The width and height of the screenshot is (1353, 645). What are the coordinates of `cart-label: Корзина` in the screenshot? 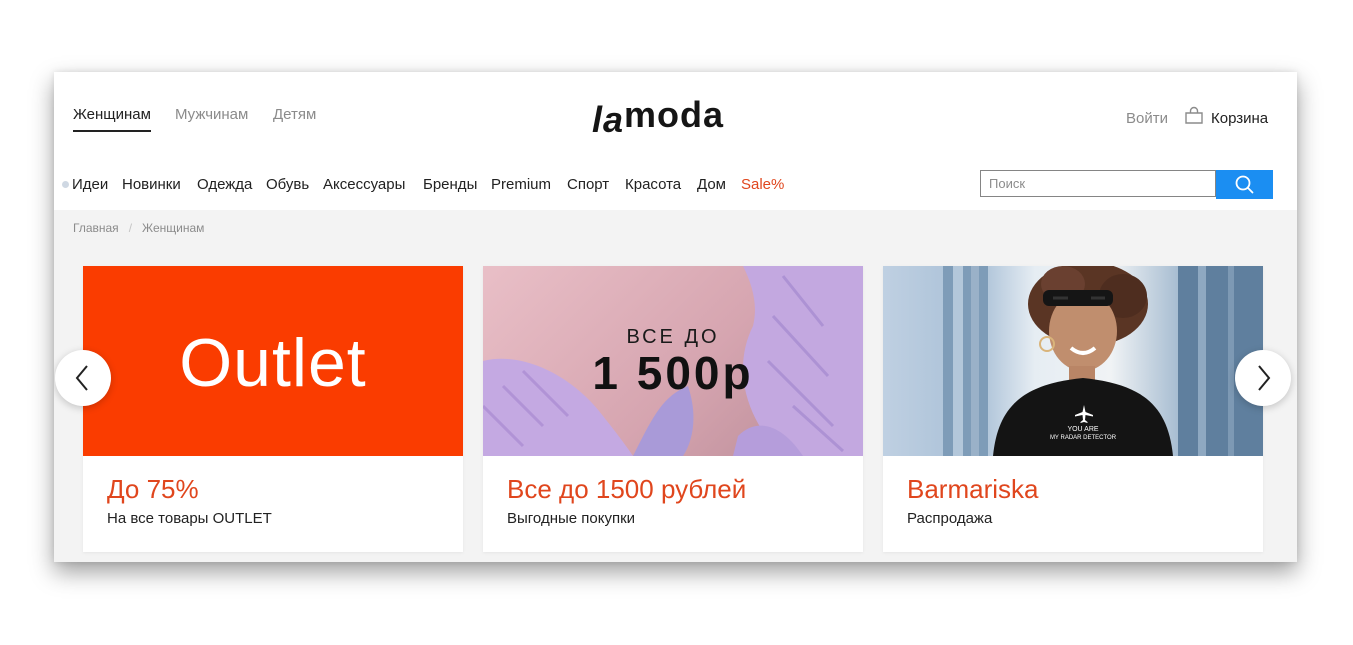 It's located at (1240, 118).